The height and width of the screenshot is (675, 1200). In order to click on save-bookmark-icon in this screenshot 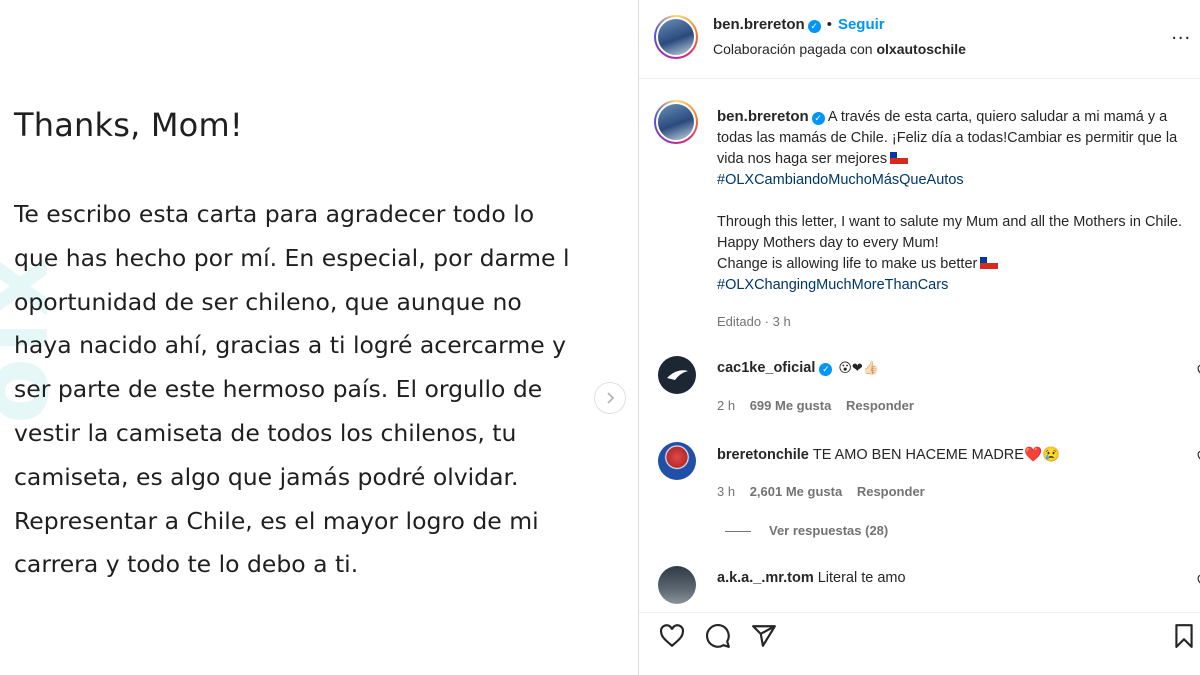, I will do `click(1184, 636)`.